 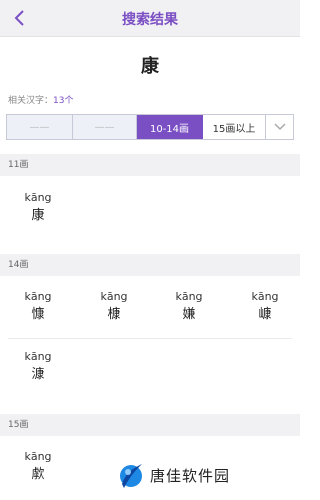 I want to click on page-title: 搜索结果, so click(x=150, y=20).